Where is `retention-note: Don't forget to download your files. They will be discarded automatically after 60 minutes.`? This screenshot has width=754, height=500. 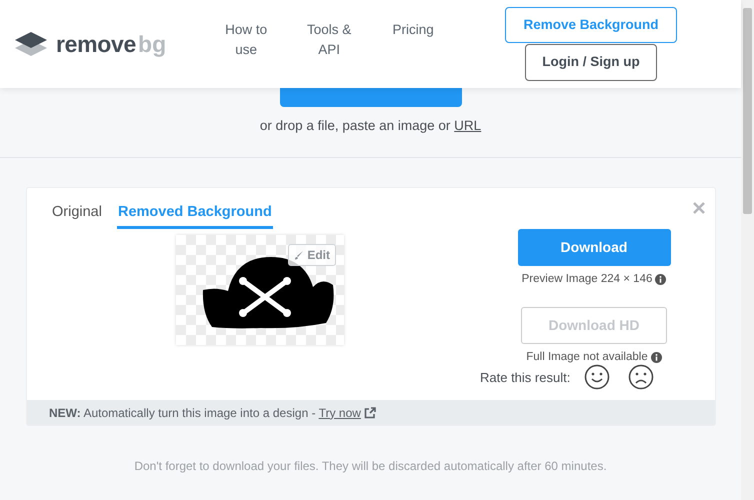
retention-note: Don't forget to download your files. They will be discarded automatically after 60 minutes. is located at coordinates (370, 466).